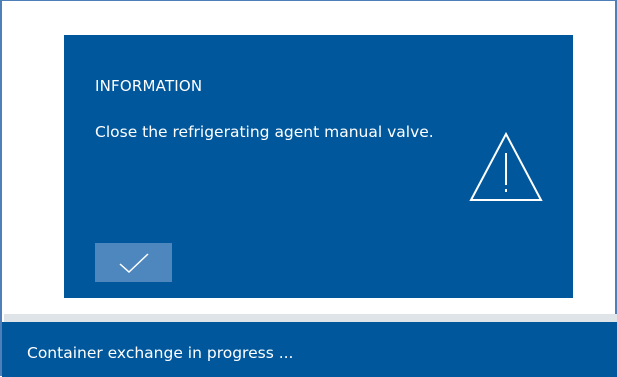  Describe the element at coordinates (506, 166) in the screenshot. I see `warning-triangle-icon` at that location.